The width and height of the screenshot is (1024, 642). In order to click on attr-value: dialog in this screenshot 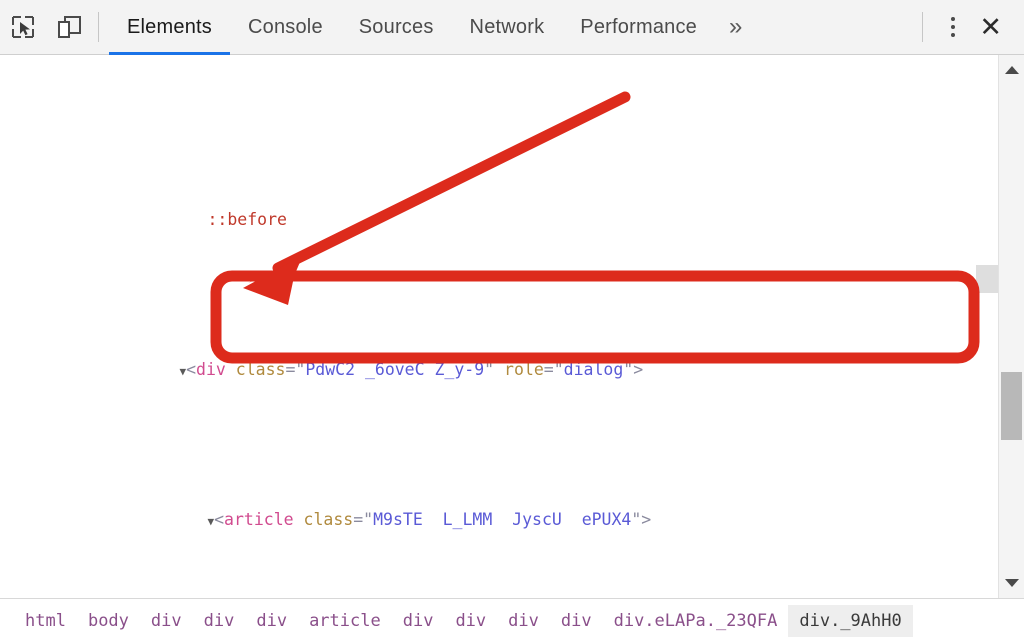, I will do `click(593, 369)`.